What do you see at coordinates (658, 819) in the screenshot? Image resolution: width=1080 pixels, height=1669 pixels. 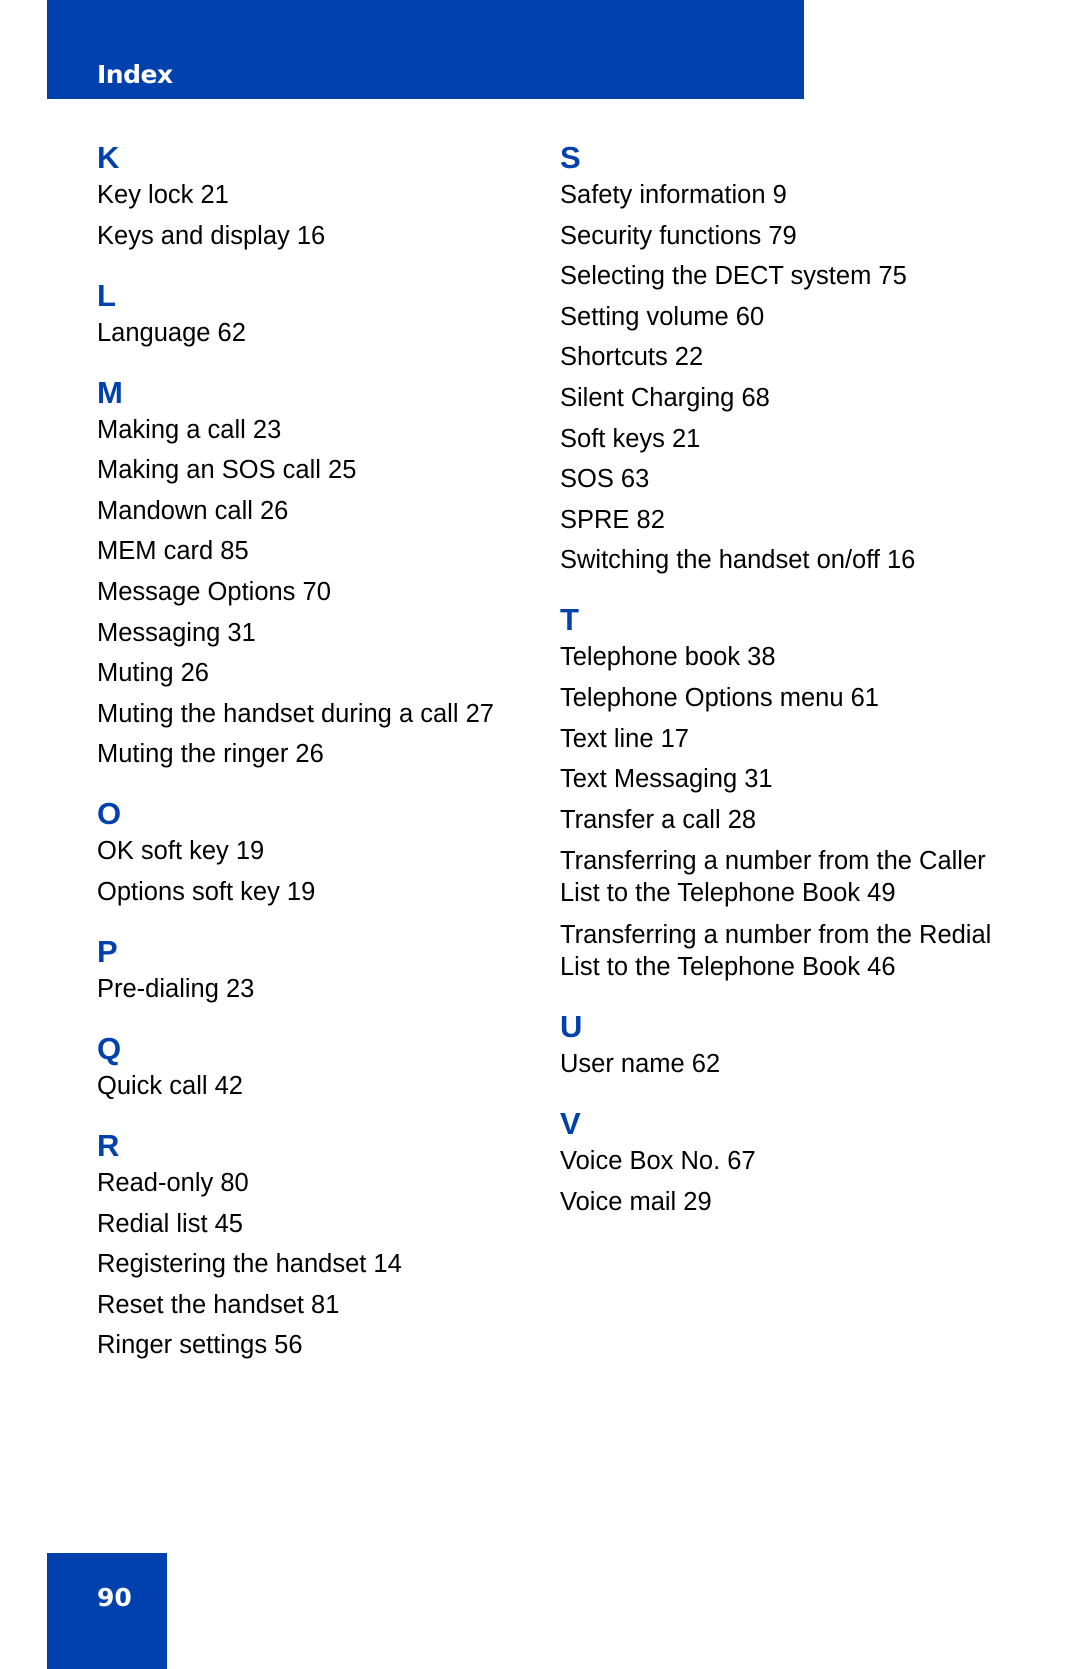 I see `index-entry: Transfer a call 28` at bounding box center [658, 819].